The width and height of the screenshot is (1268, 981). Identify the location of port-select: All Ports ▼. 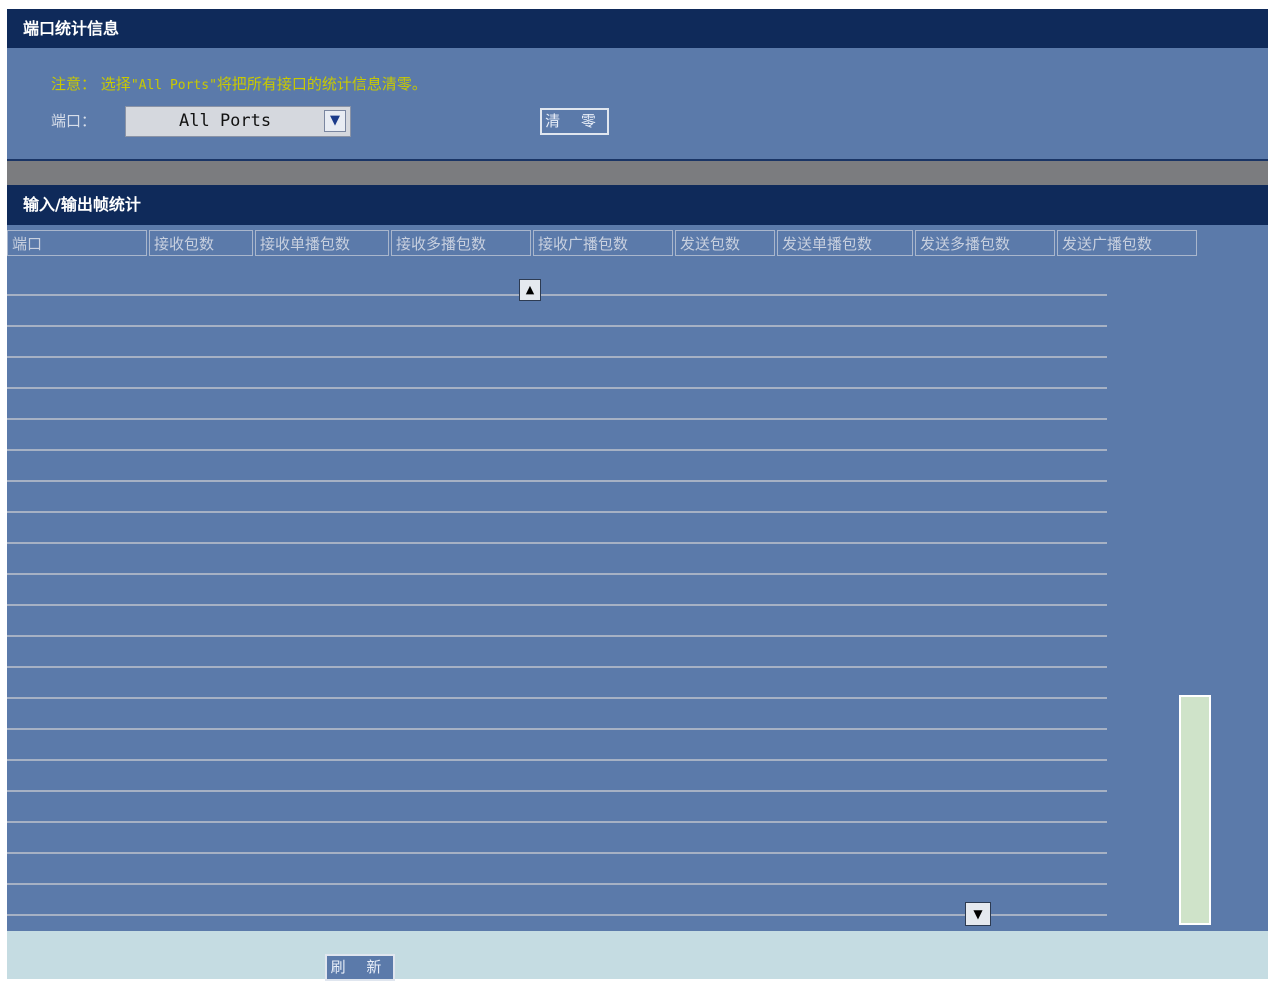
(238, 121).